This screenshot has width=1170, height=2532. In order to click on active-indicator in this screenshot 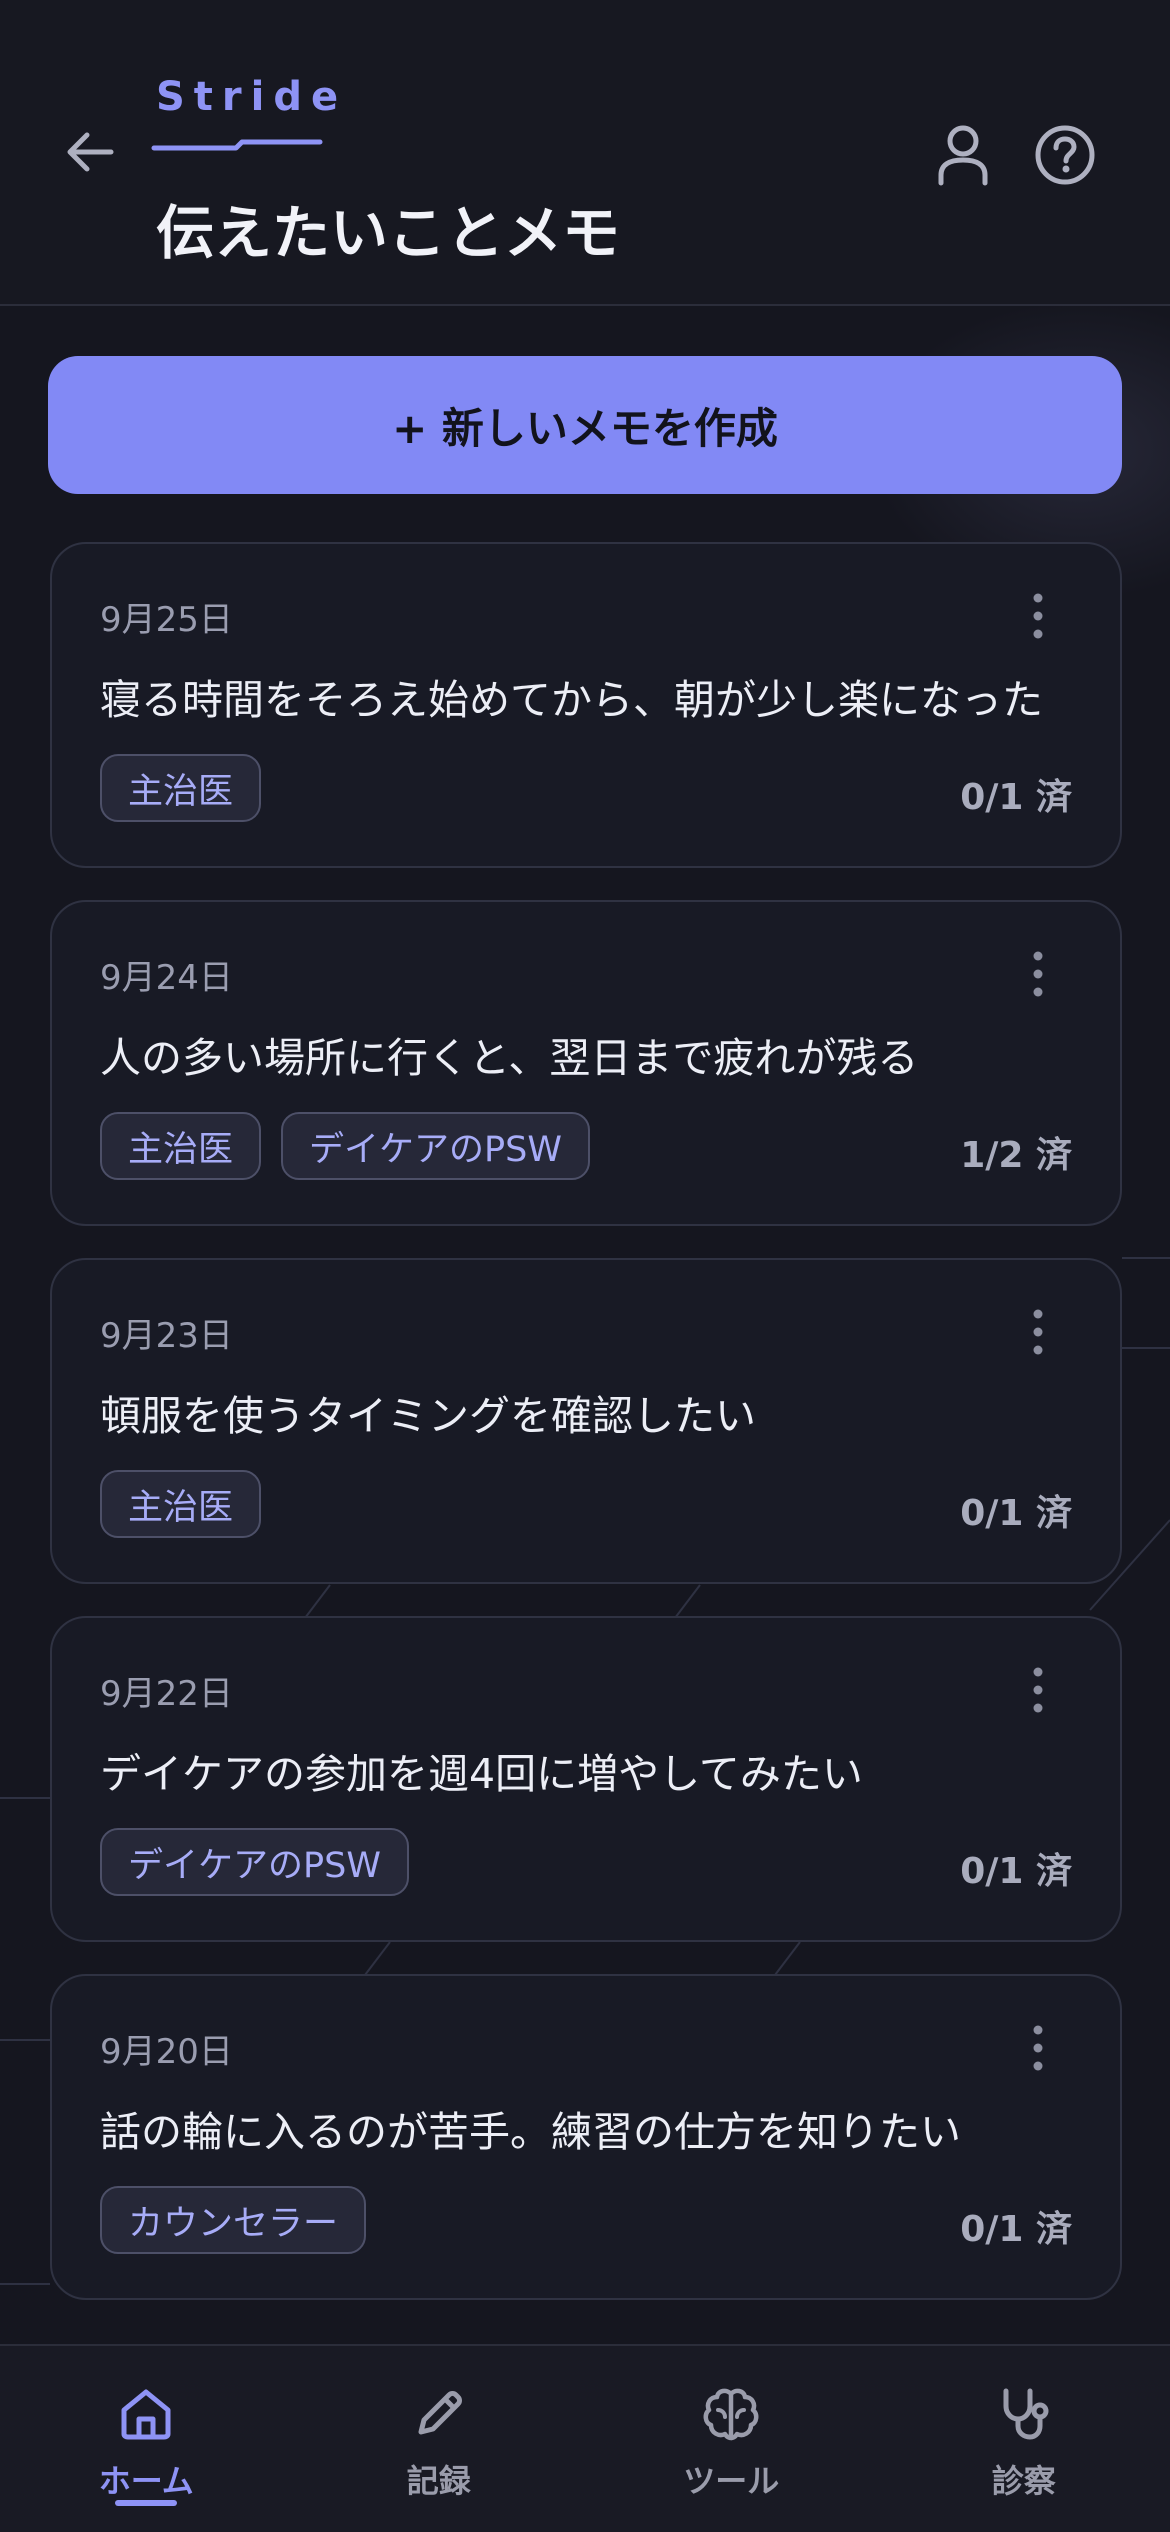, I will do `click(146, 2503)`.